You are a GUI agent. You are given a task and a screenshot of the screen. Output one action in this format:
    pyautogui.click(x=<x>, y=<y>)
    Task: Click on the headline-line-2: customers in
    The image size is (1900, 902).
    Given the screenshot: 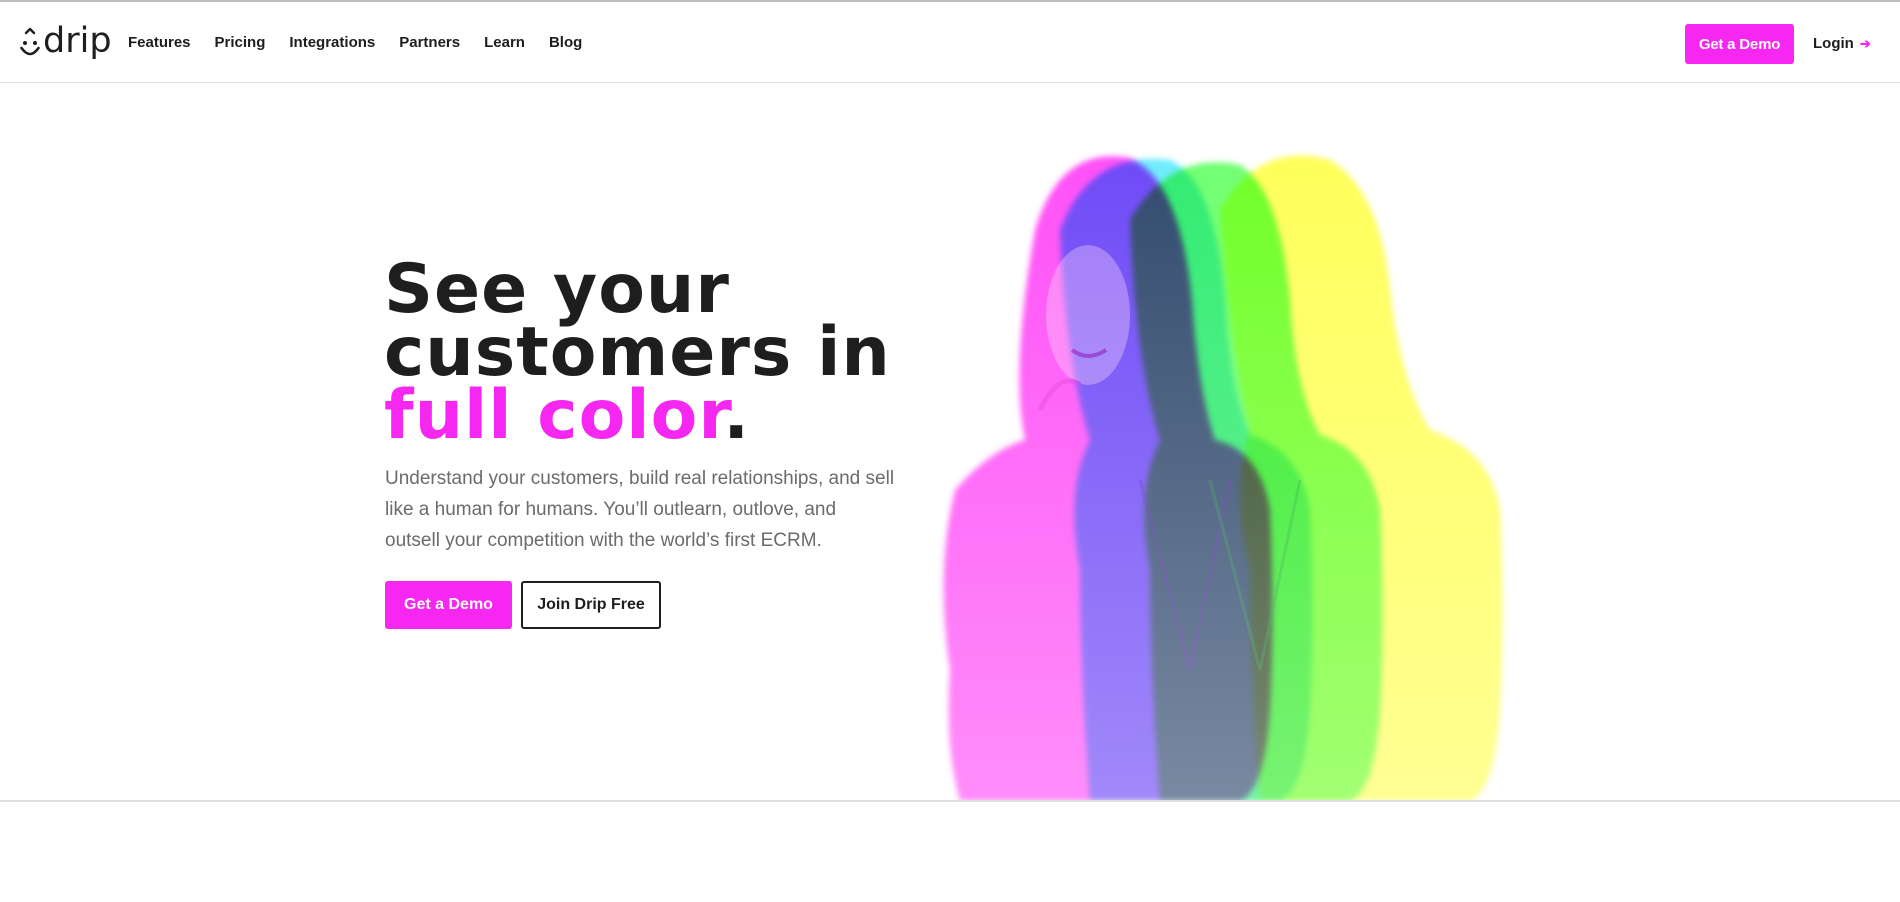 What is the action you would take?
    pyautogui.click(x=637, y=352)
    